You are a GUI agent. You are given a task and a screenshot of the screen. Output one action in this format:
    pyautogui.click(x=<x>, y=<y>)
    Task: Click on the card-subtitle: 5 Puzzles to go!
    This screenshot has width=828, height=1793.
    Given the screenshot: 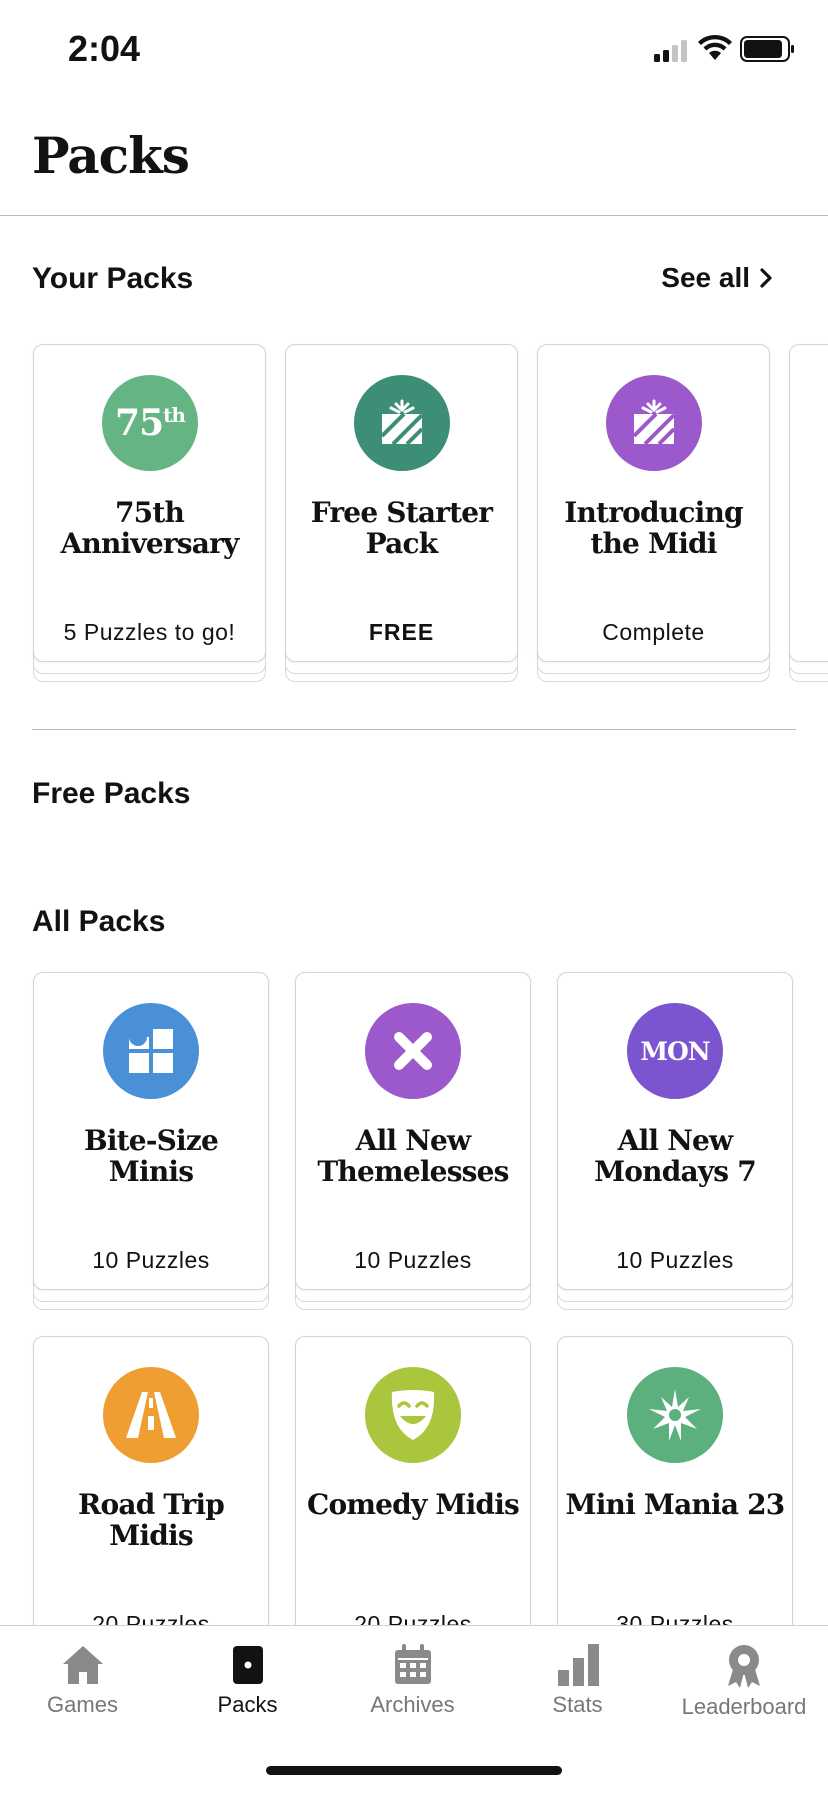 What is the action you would take?
    pyautogui.click(x=149, y=632)
    